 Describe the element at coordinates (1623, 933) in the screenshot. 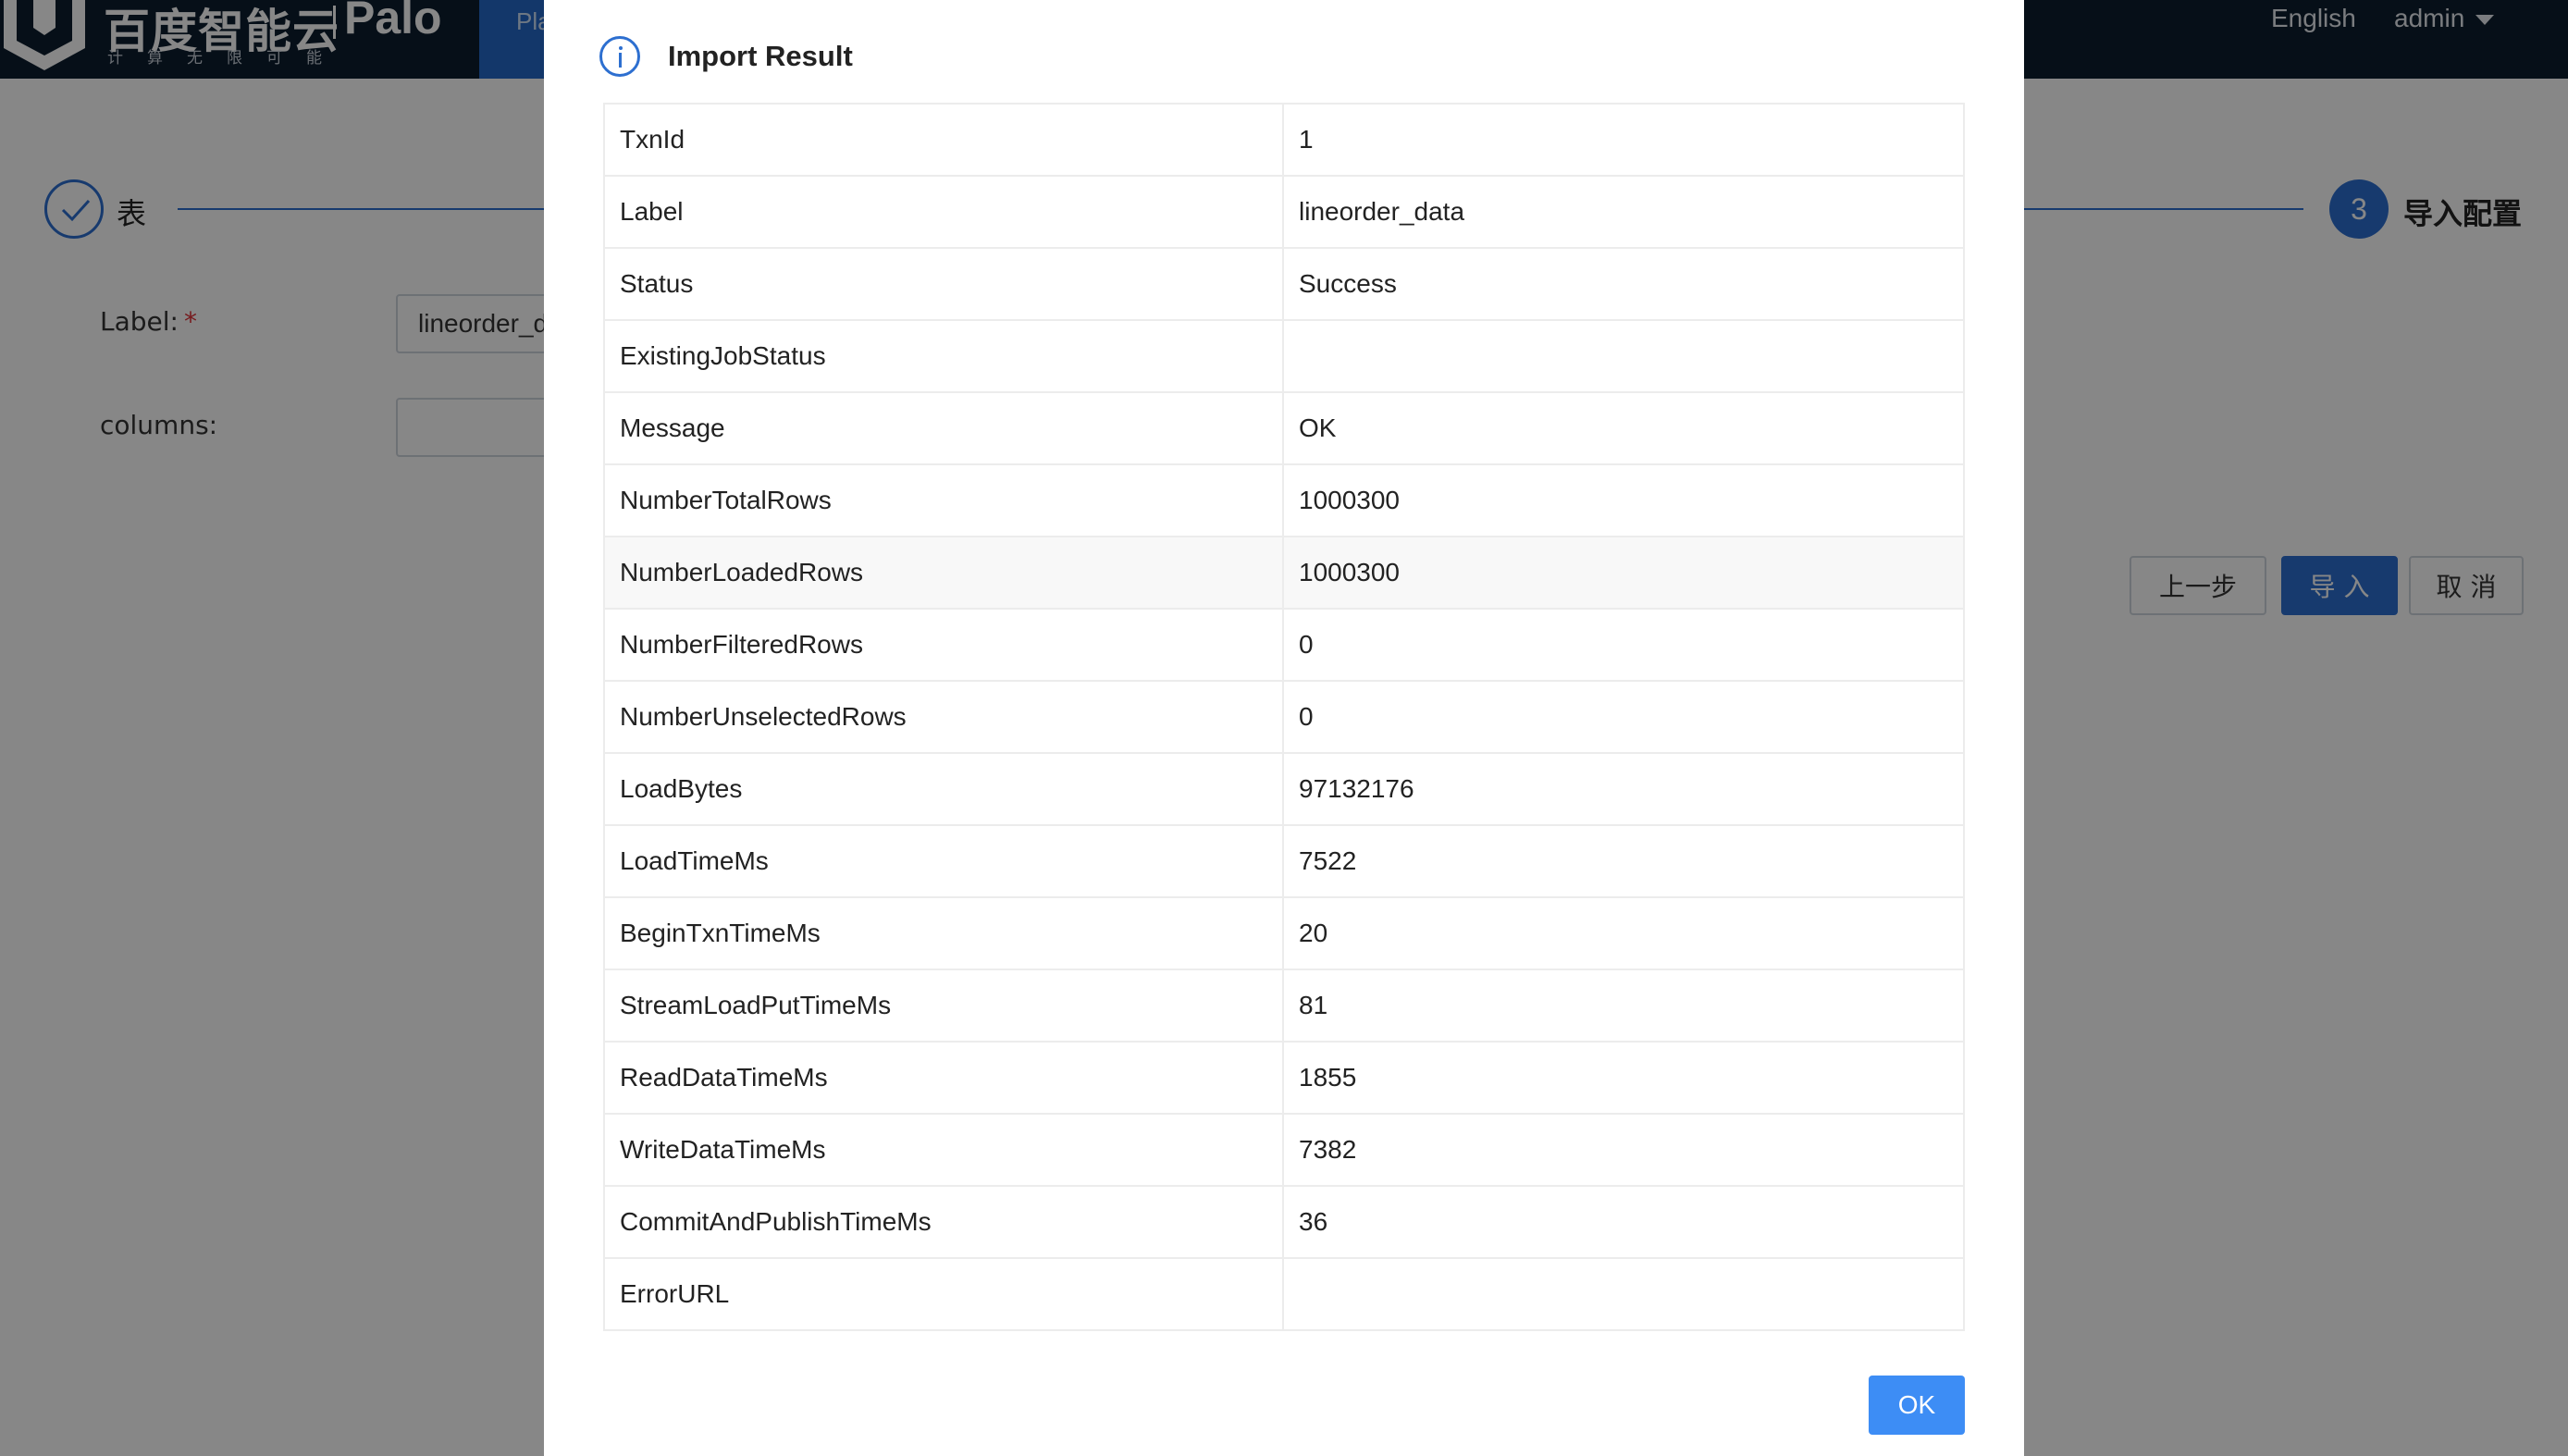

I see `row-value: 20` at that location.